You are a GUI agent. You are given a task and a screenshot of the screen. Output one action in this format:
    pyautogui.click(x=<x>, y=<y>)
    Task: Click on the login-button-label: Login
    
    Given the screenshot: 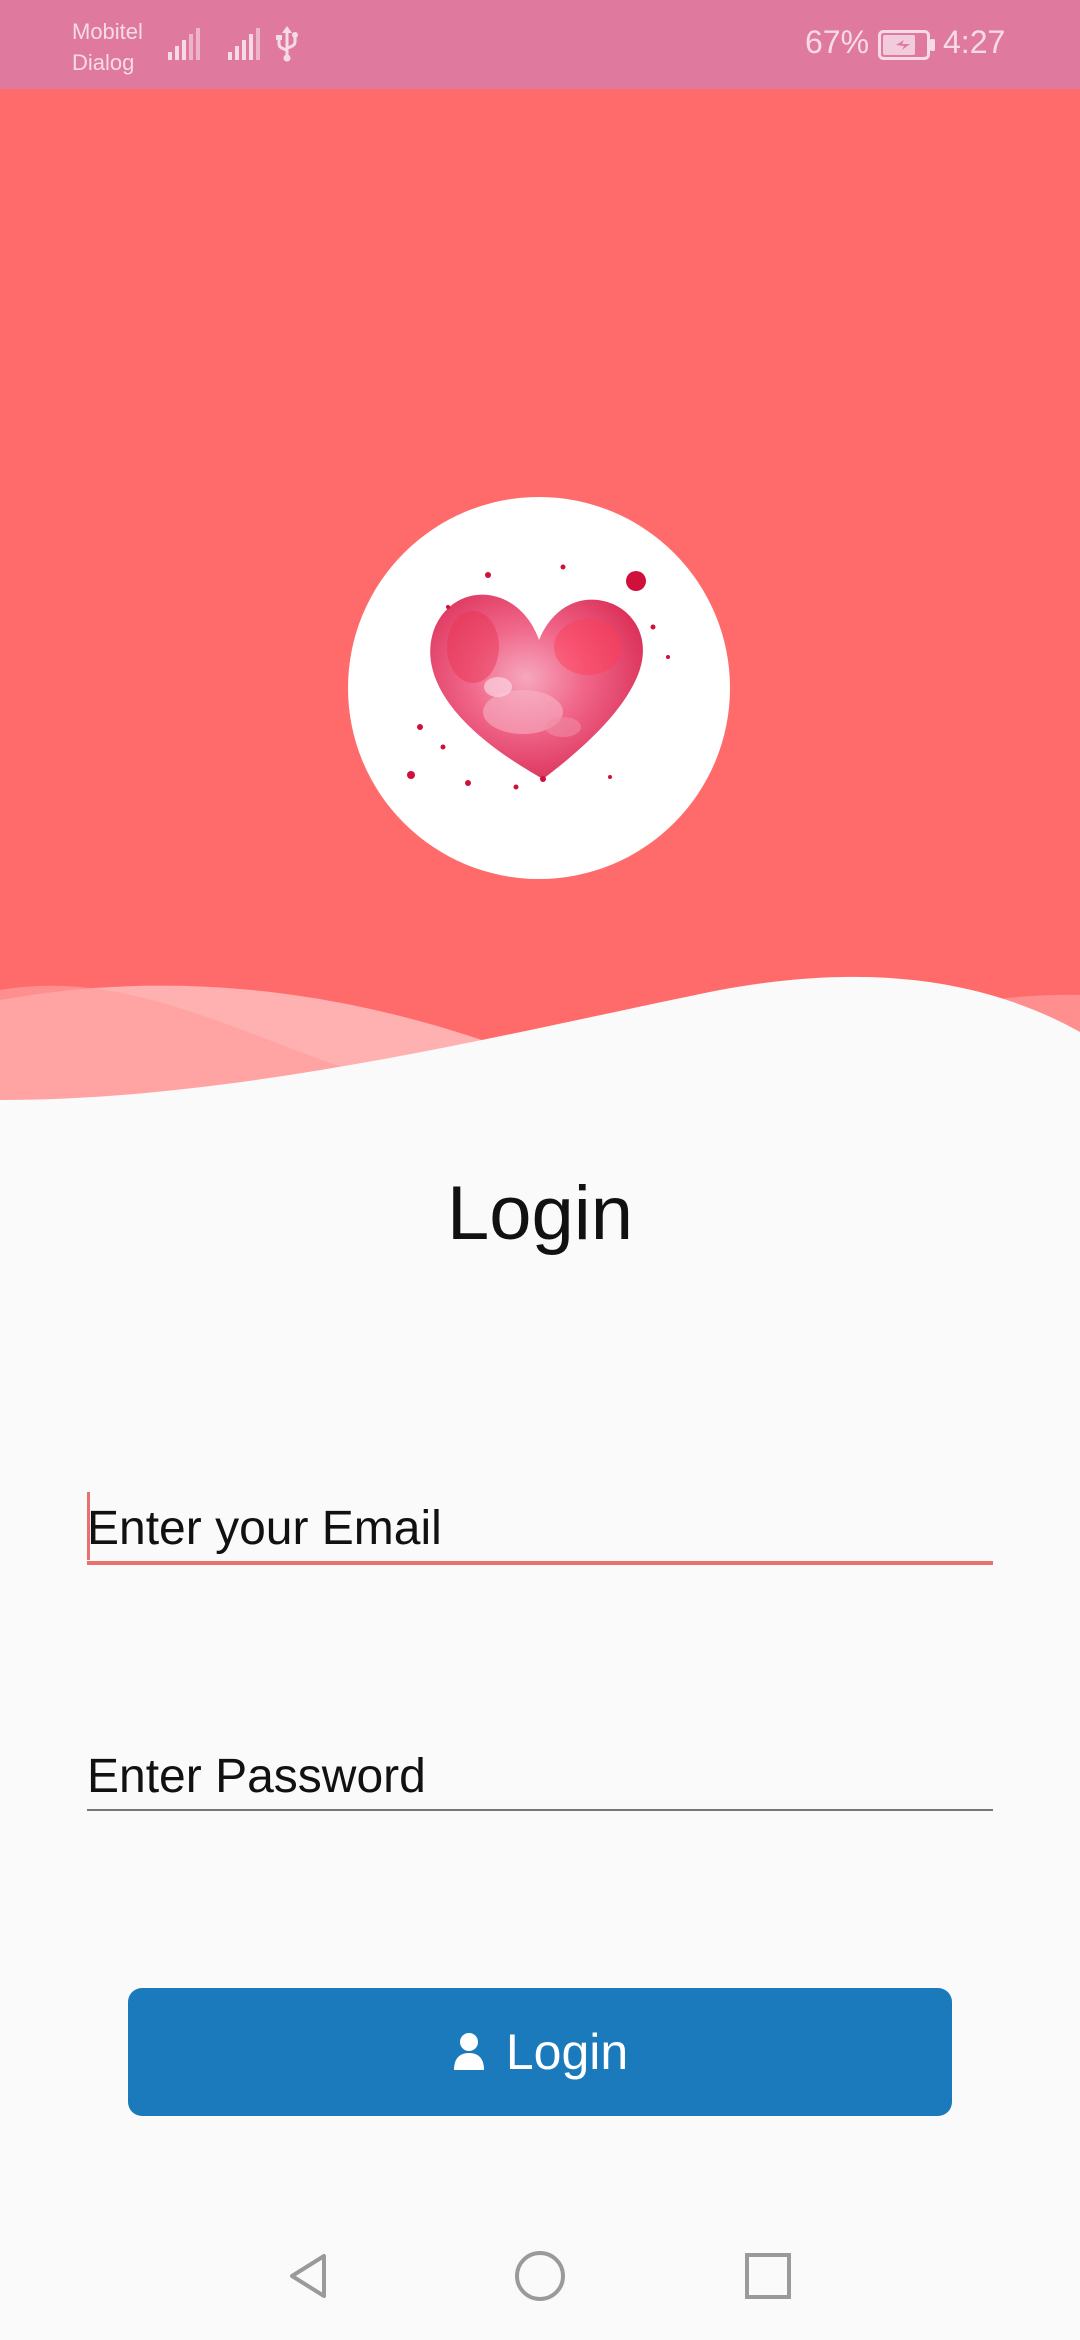 What is the action you would take?
    pyautogui.click(x=567, y=2052)
    